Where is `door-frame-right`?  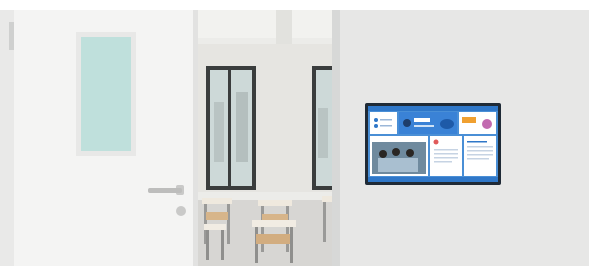 door-frame-right is located at coordinates (336, 138).